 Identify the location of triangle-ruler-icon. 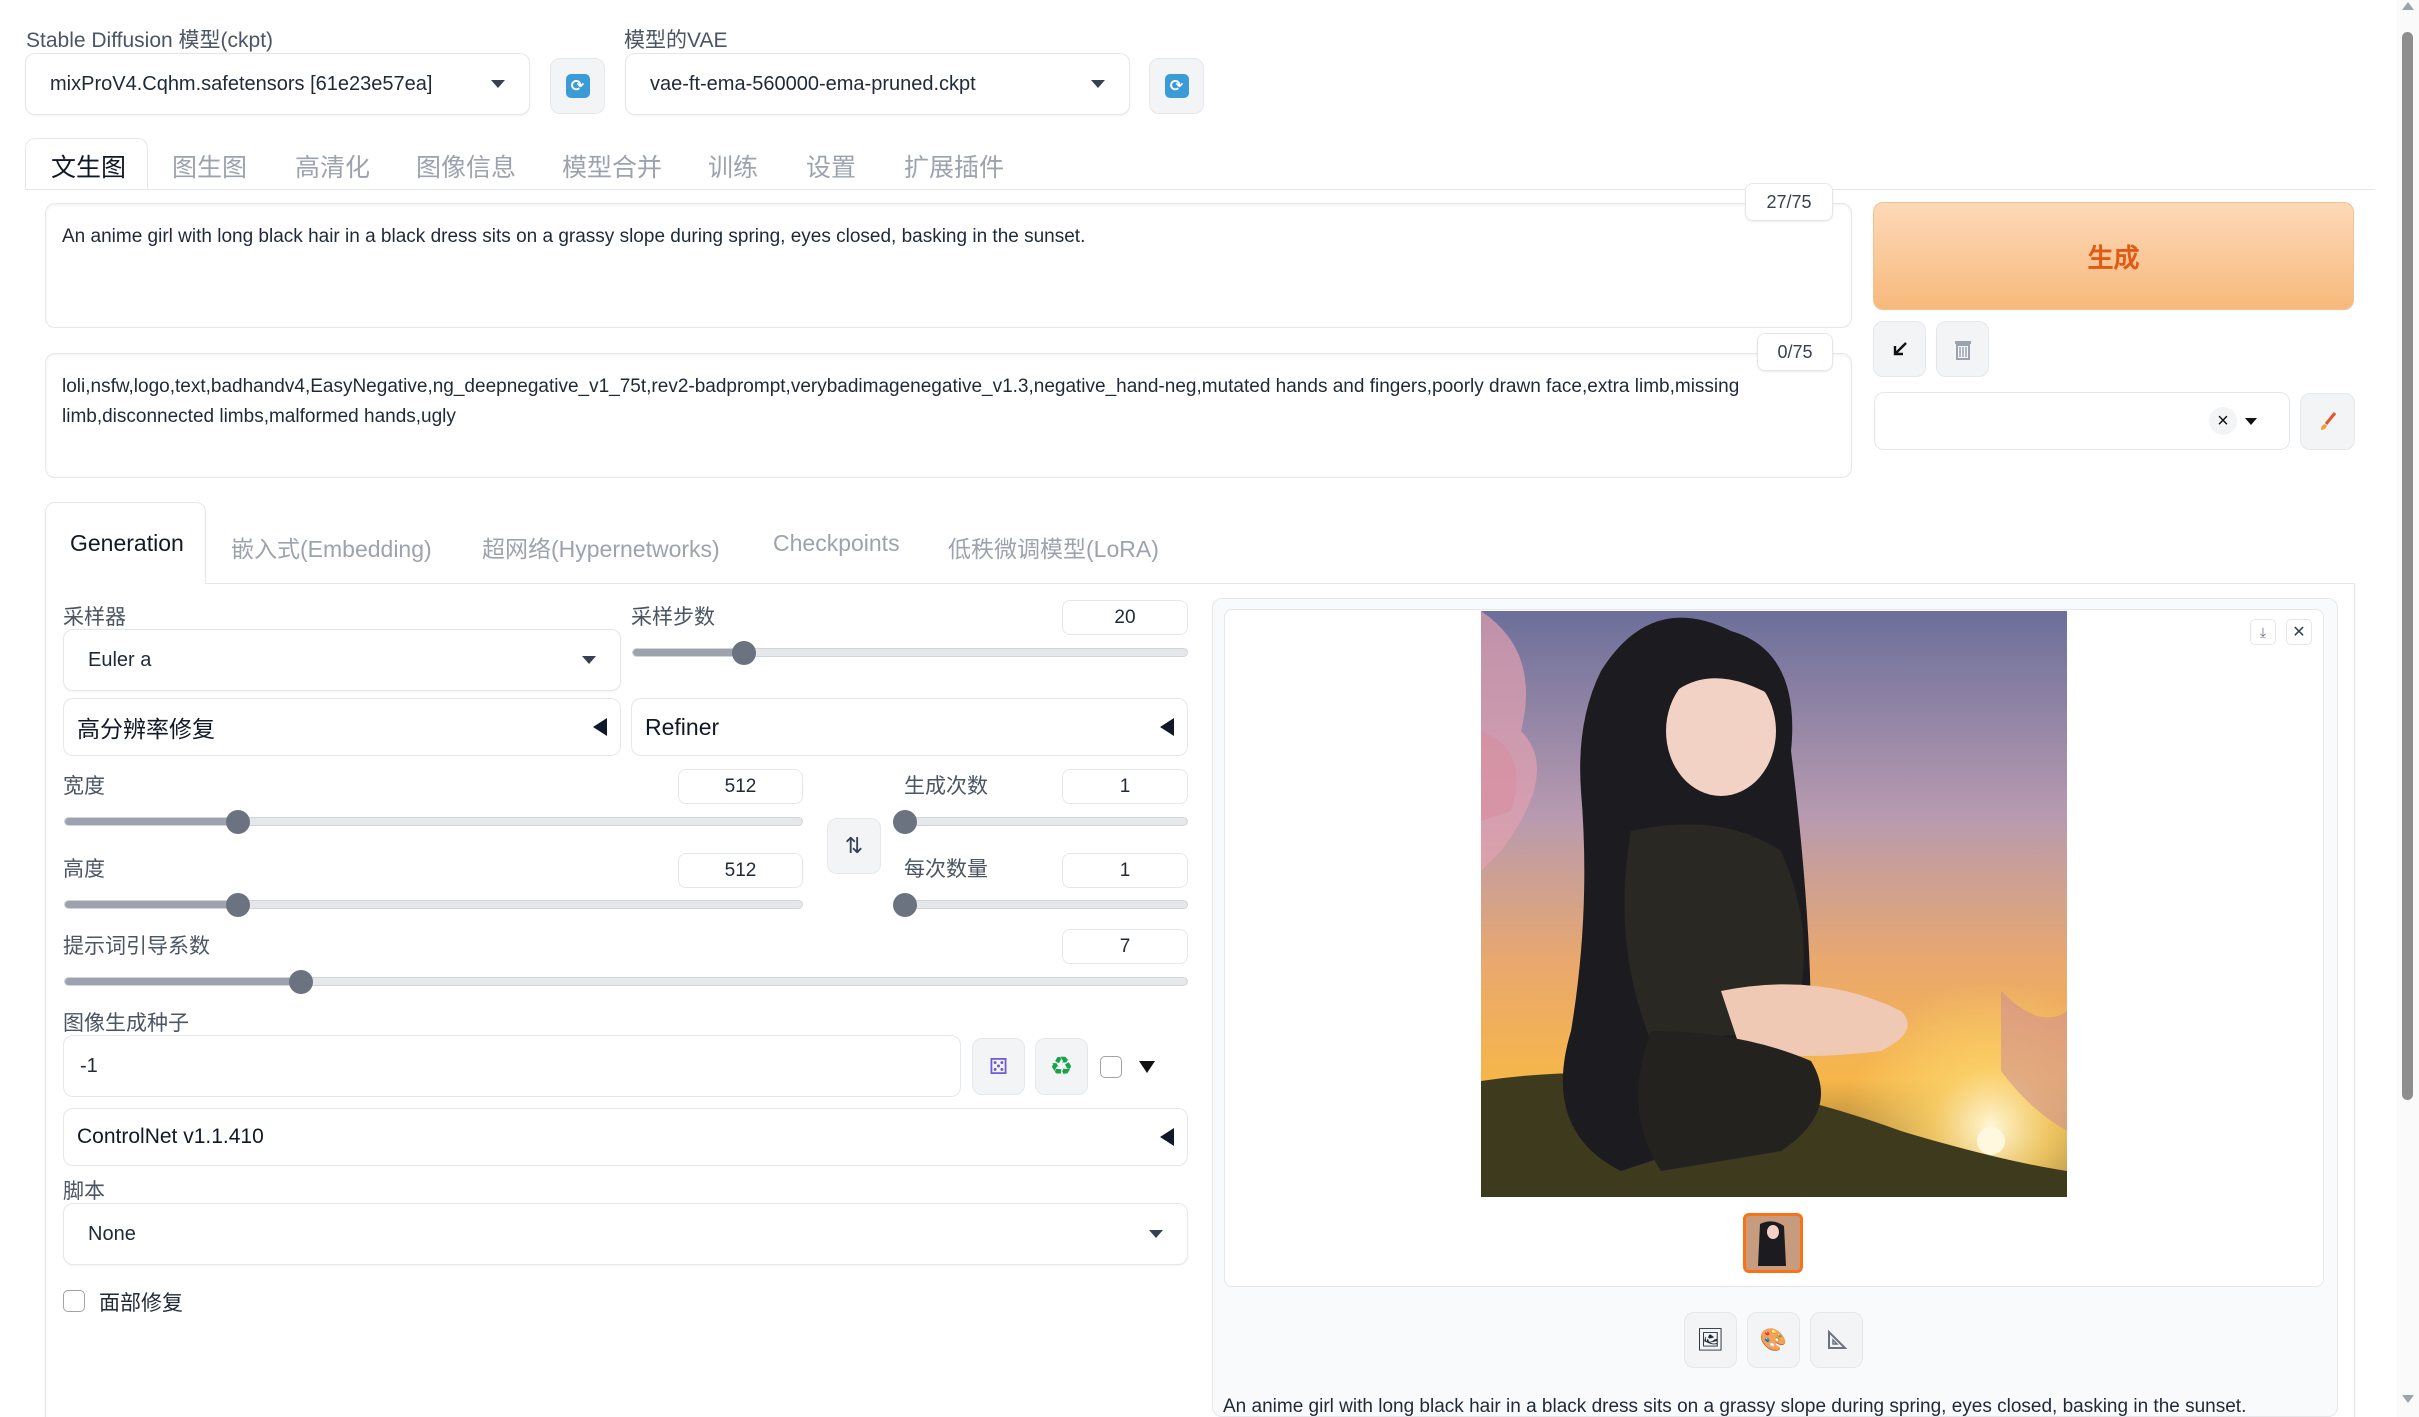
(1837, 1339).